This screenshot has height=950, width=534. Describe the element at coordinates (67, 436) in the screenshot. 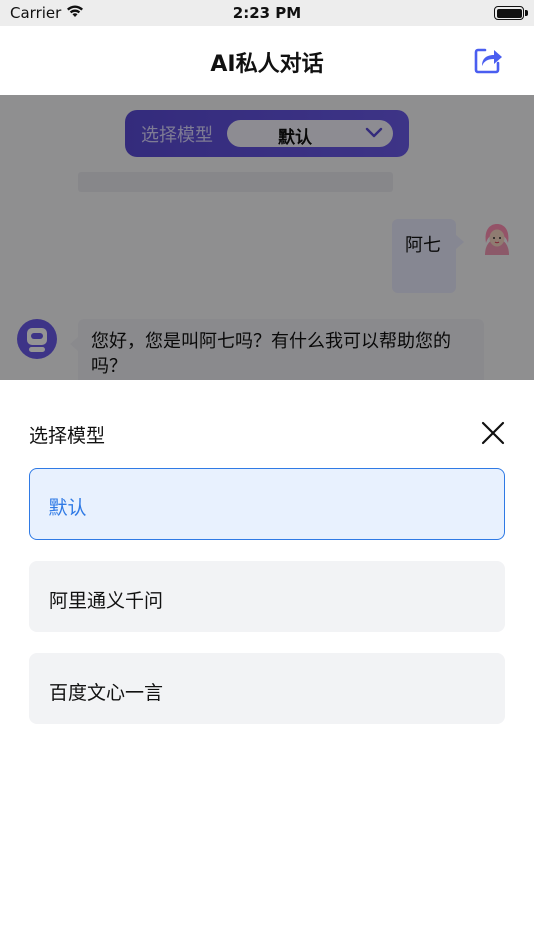

I see `sheet-title: 选择模型` at that location.